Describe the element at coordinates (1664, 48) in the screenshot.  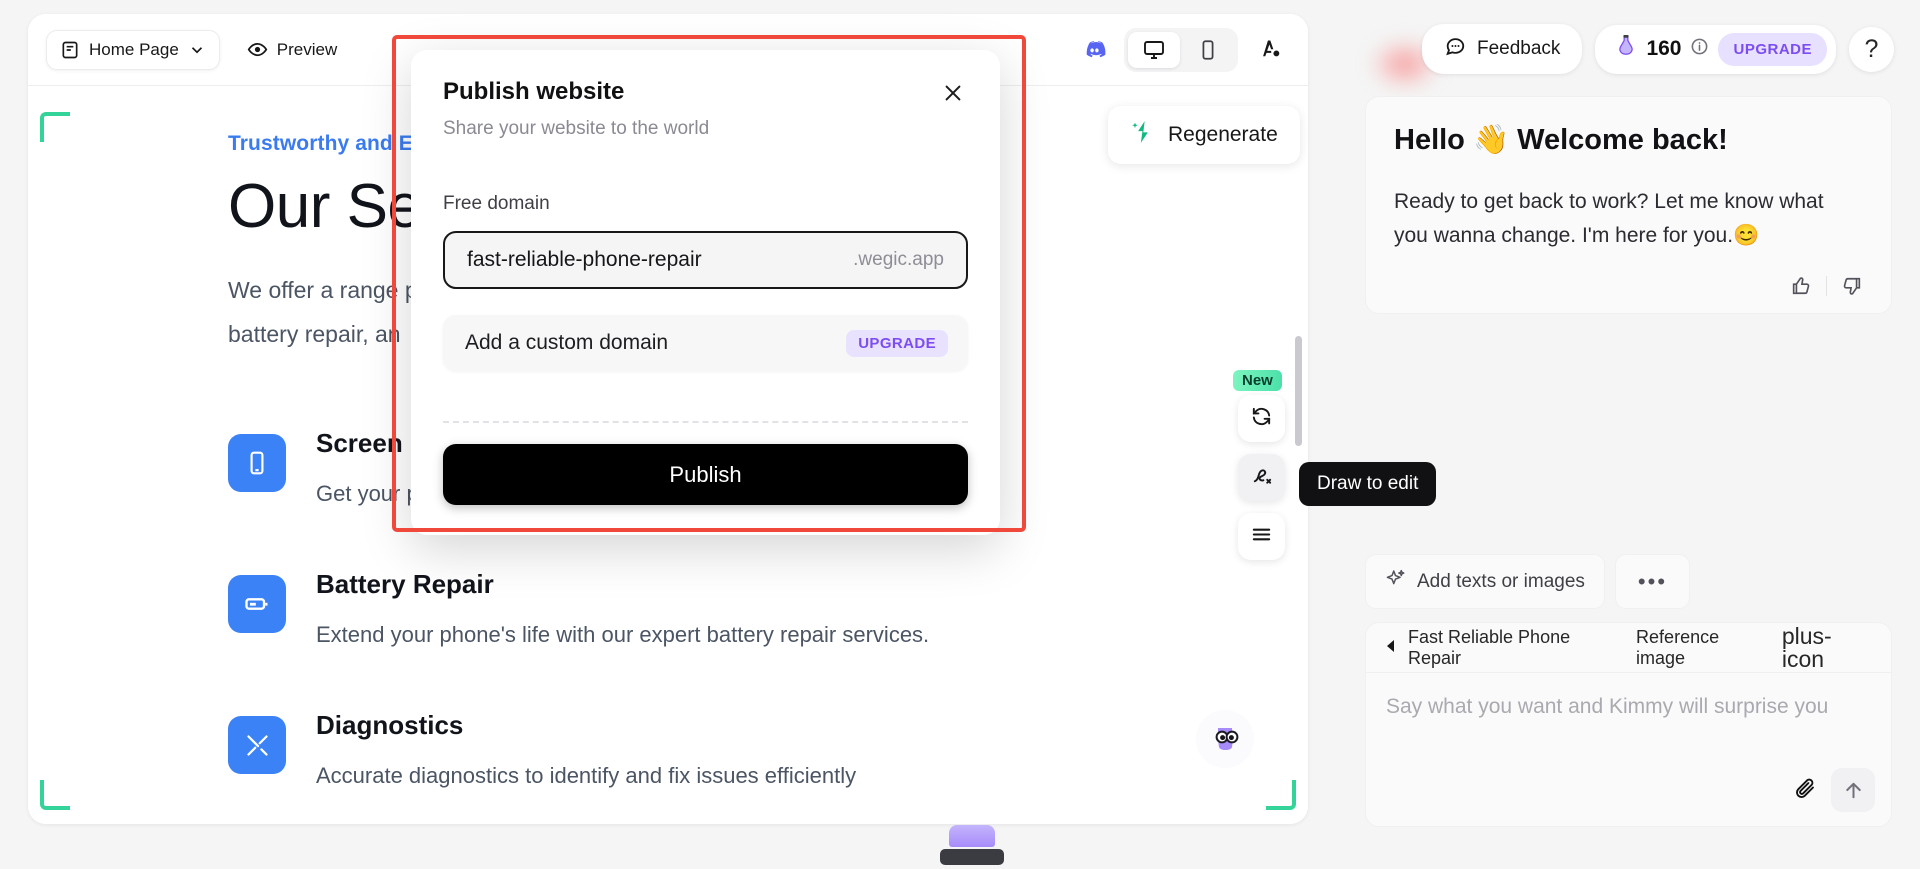
I see `credits-value: 160` at that location.